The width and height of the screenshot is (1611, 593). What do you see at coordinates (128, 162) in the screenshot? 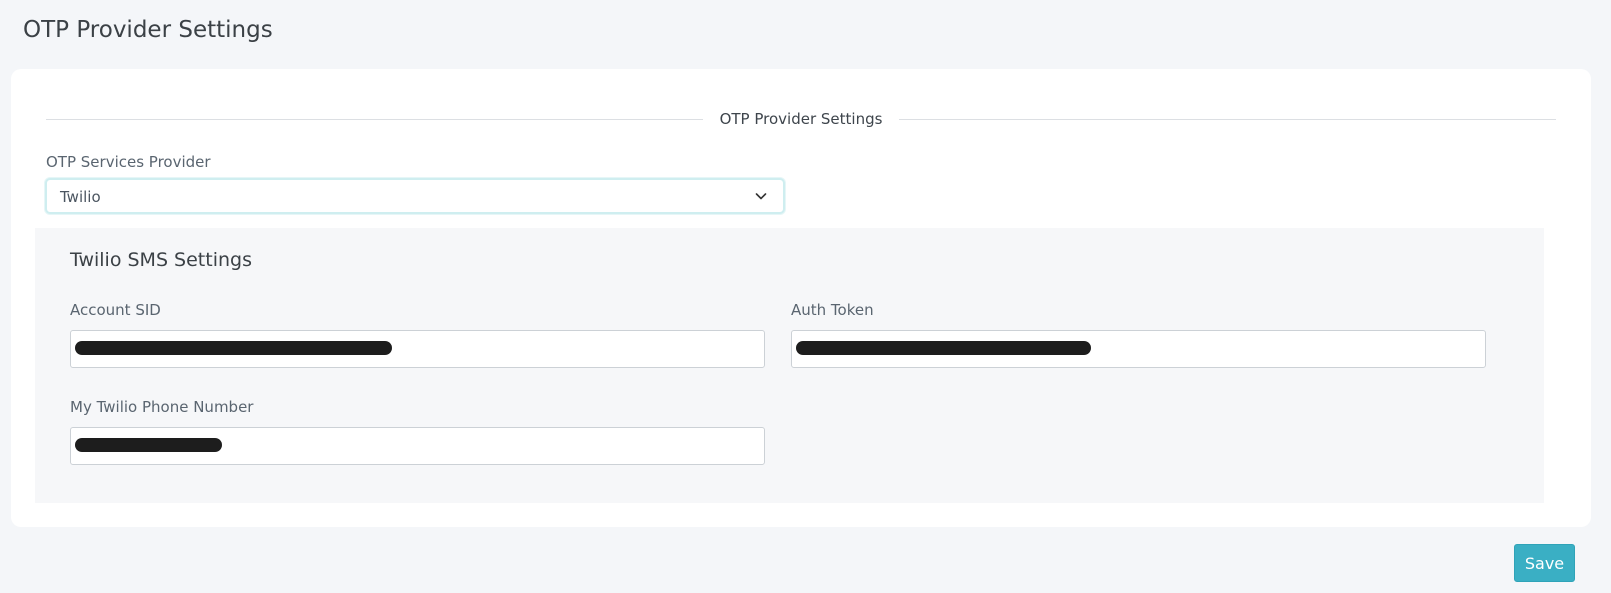
I see `otp-provider-label: OTP Services Provider` at bounding box center [128, 162].